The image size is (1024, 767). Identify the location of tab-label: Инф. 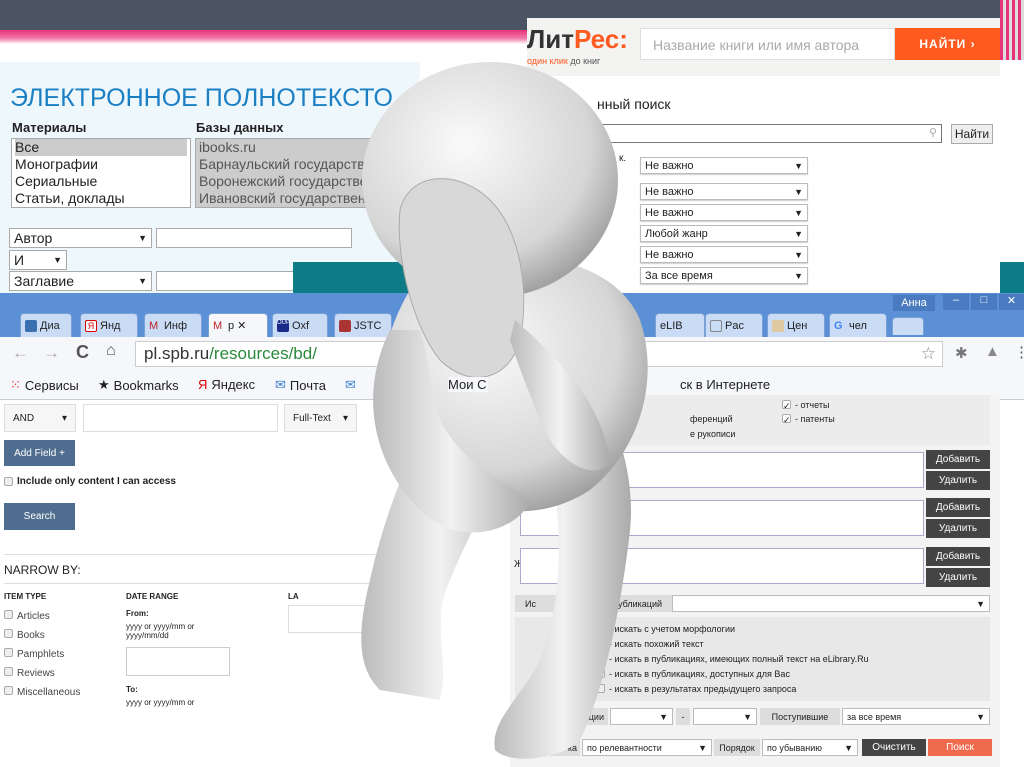
(176, 325).